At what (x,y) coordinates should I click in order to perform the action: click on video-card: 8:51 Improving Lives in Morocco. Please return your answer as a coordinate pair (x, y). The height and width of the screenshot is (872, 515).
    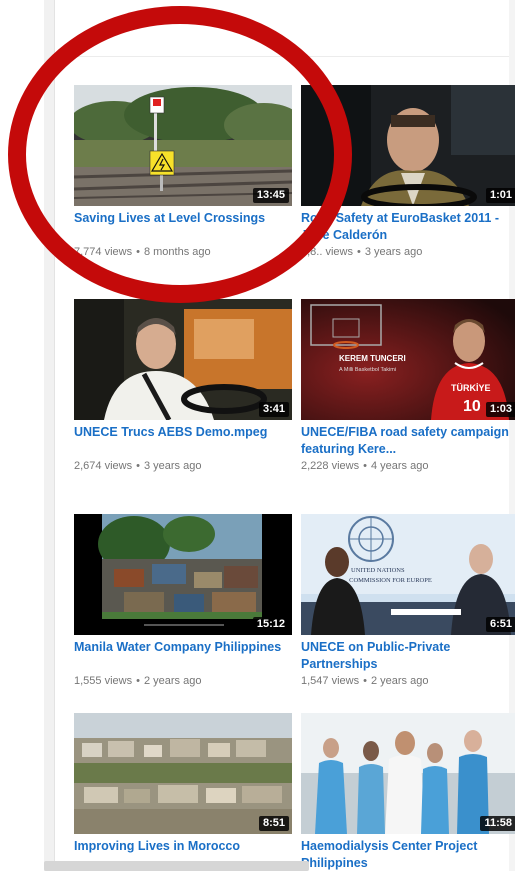
    Looking at the image, I should click on (183, 792).